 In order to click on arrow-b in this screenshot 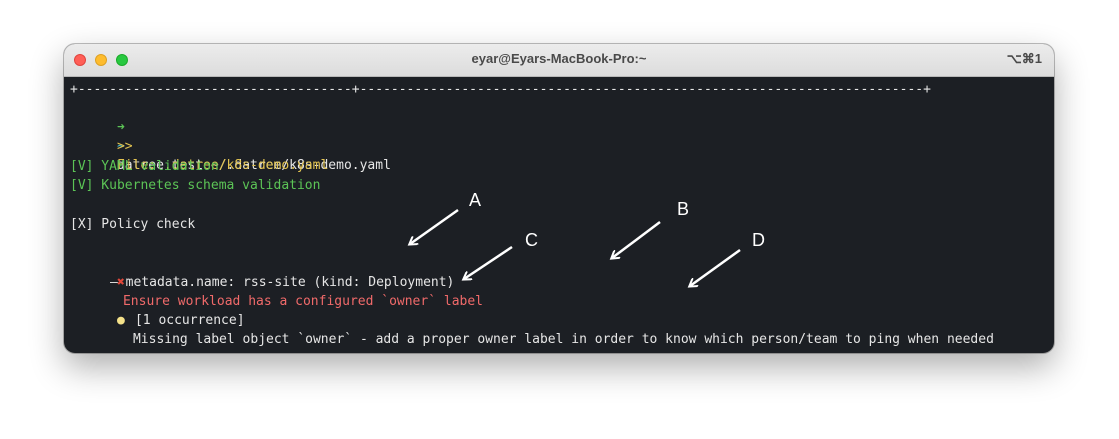, I will do `click(636, 239)`.